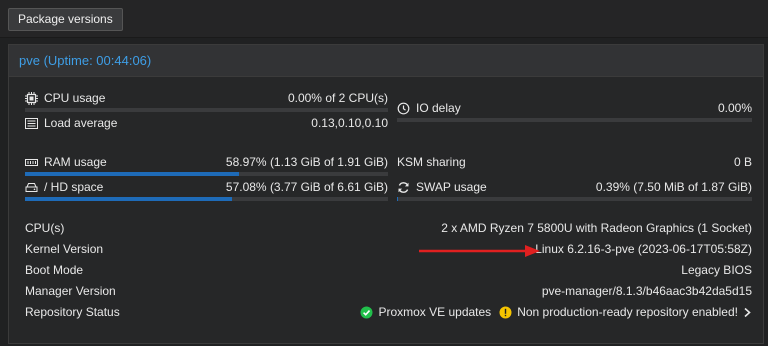 Image resolution: width=768 pixels, height=346 pixels. What do you see at coordinates (646, 291) in the screenshot?
I see `manager-version-value: pve-manager/8.1.3/b46aac3b42da5d15` at bounding box center [646, 291].